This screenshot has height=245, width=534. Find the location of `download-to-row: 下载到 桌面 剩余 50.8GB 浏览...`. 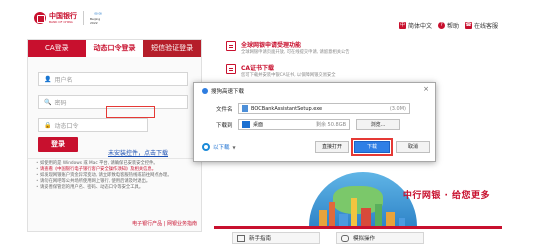

download-to-row: 下载到 桌面 剩余 50.8GB 浏览... is located at coordinates (308, 124).